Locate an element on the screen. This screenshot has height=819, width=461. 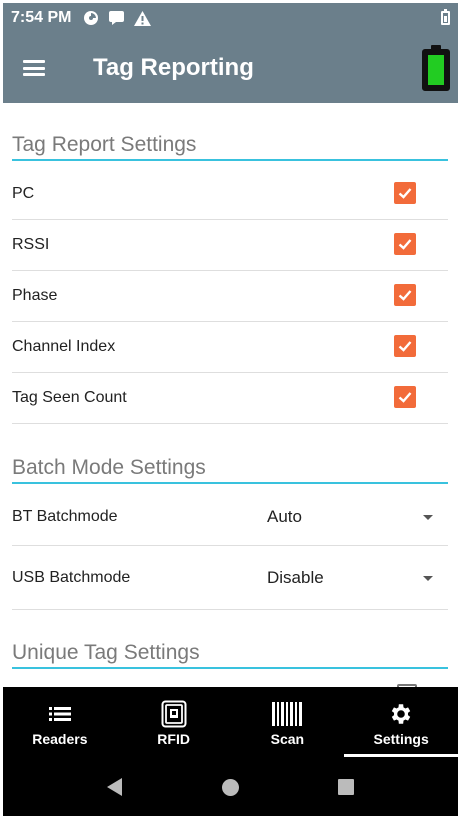
recents-icon is located at coordinates (346, 787).